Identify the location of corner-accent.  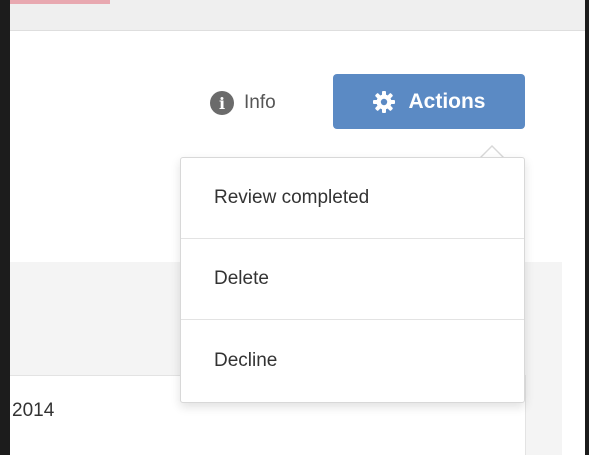
(55, 2).